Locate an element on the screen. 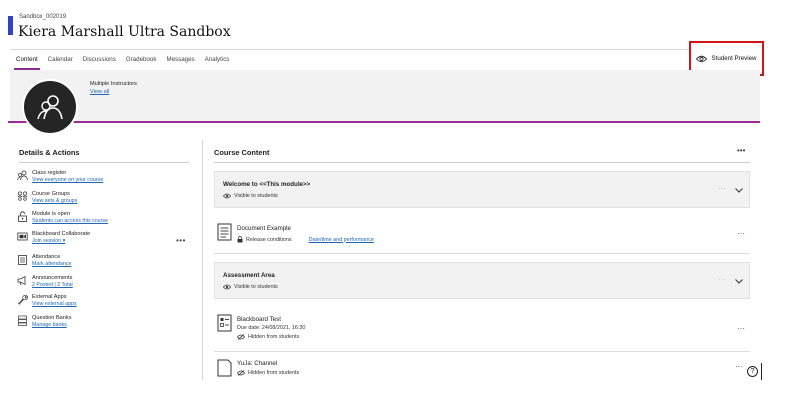 The height and width of the screenshot is (406, 793). page-icon is located at coordinates (224, 368).